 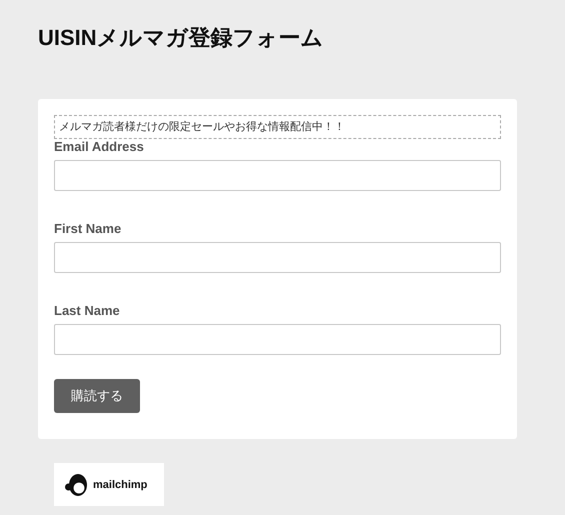 What do you see at coordinates (88, 229) in the screenshot?
I see `field-label: First Name` at bounding box center [88, 229].